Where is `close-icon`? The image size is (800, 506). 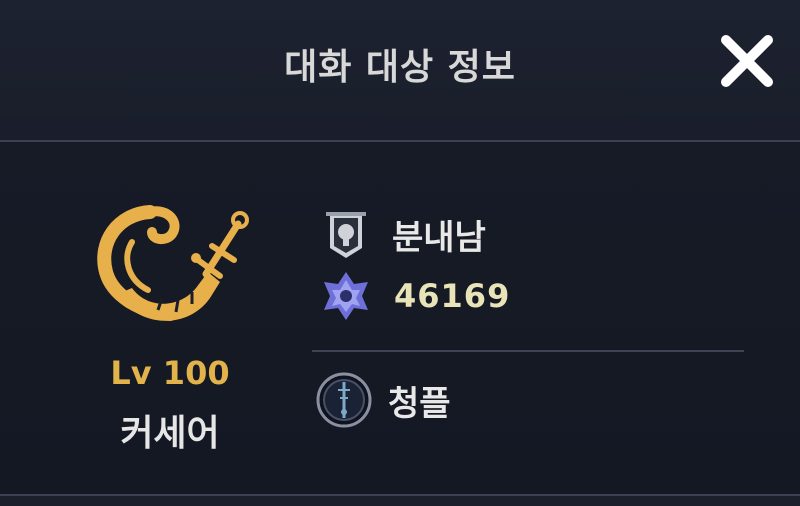
close-icon is located at coordinates (747, 61).